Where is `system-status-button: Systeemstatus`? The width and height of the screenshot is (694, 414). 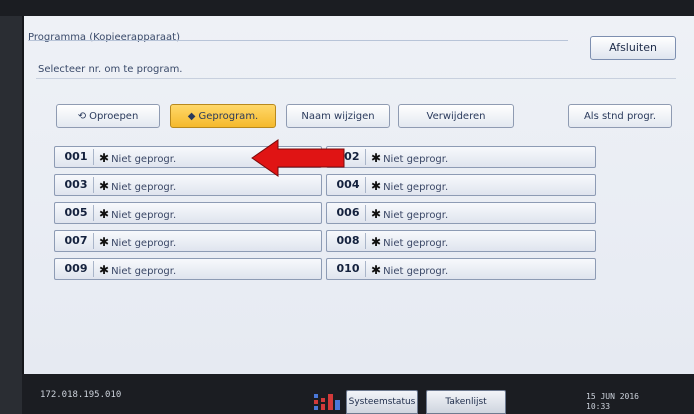
system-status-button: Systeemstatus is located at coordinates (382, 402).